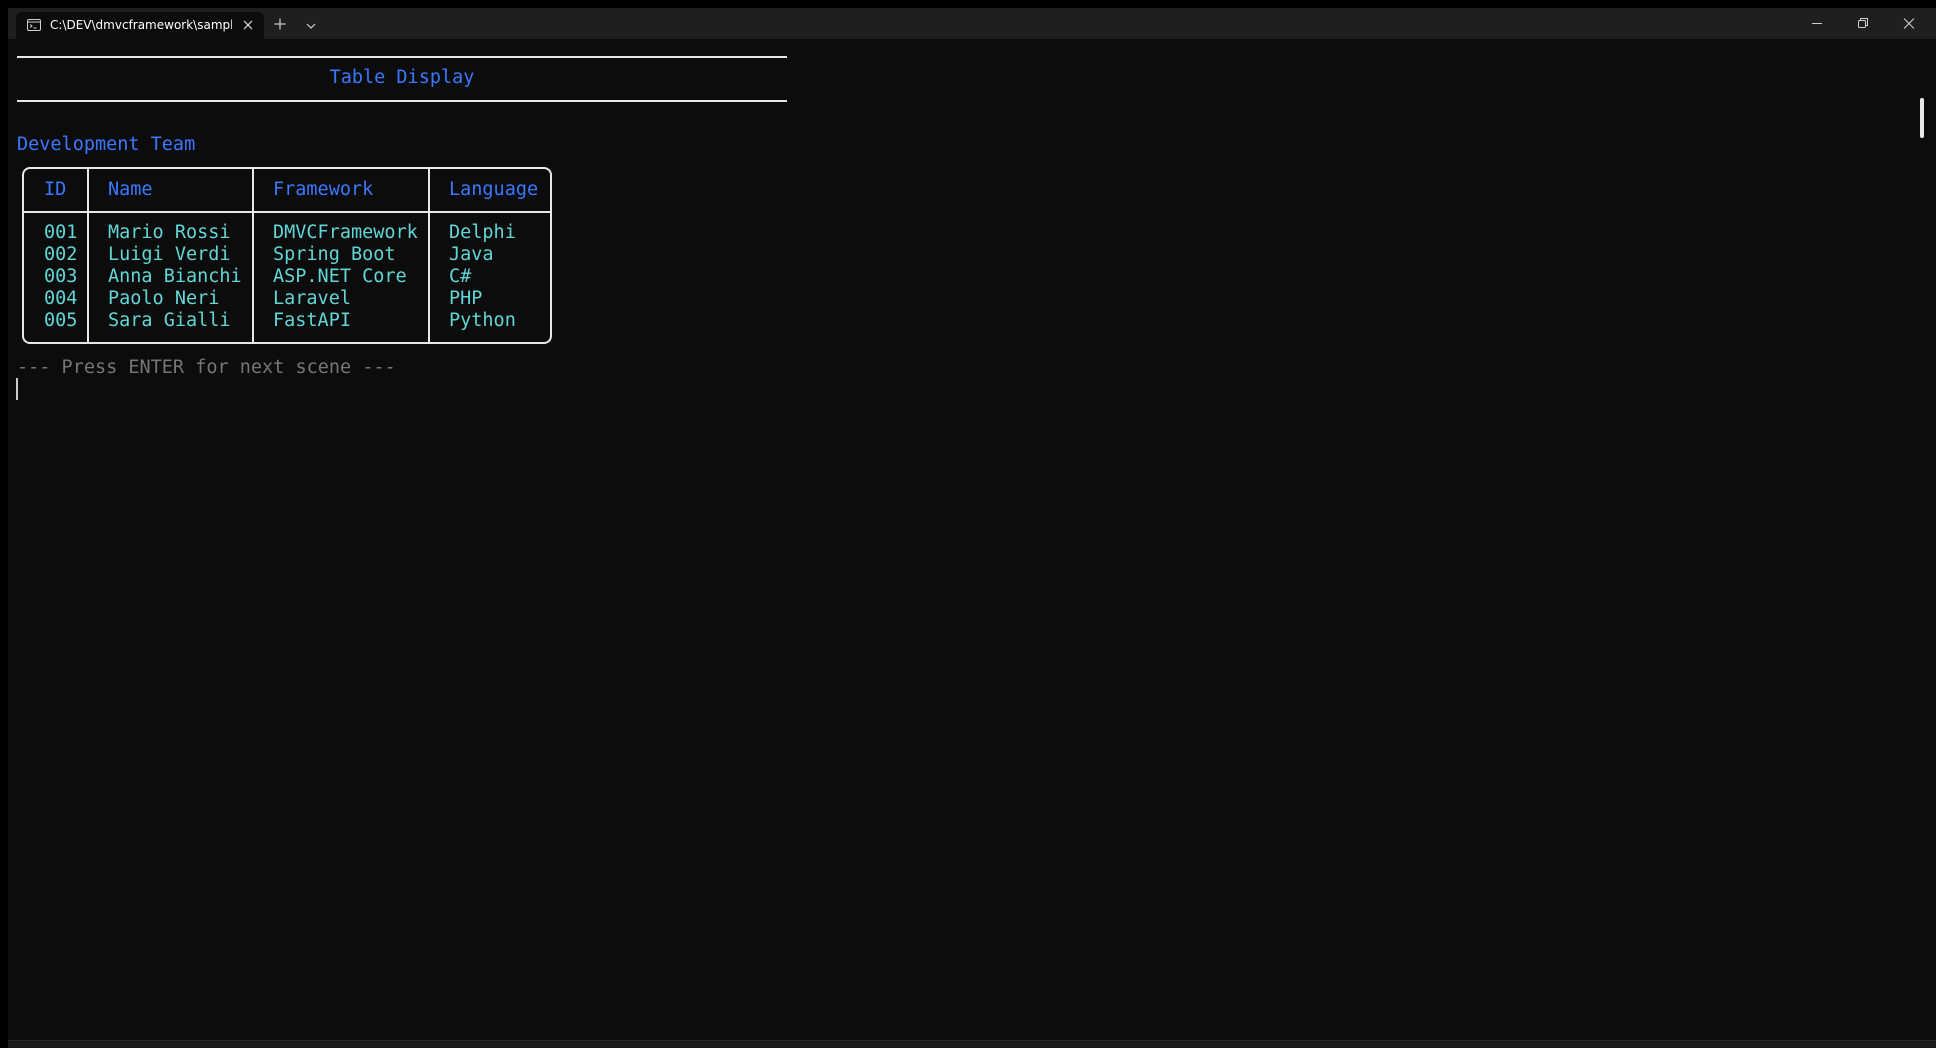  Describe the element at coordinates (169, 232) in the screenshot. I see `table-cell-name: Mario Rossi` at that location.